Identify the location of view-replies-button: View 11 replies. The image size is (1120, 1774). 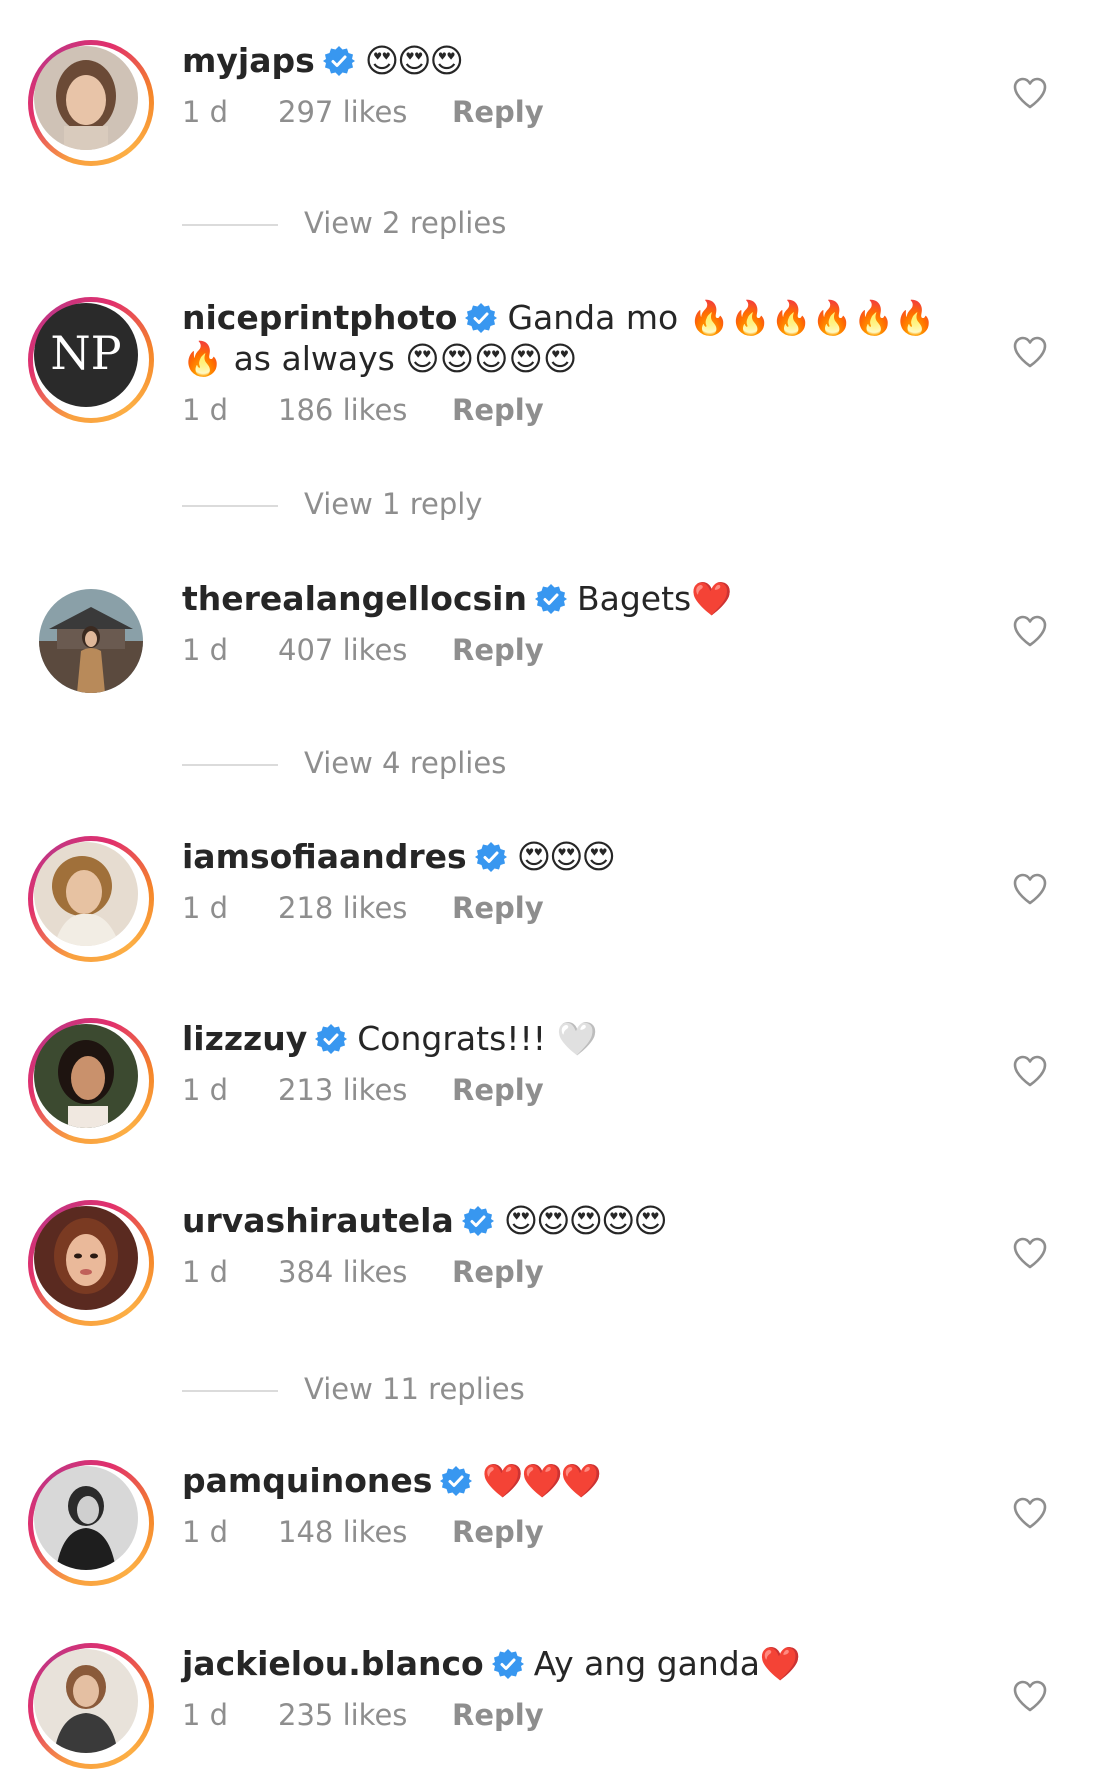
(353, 1392).